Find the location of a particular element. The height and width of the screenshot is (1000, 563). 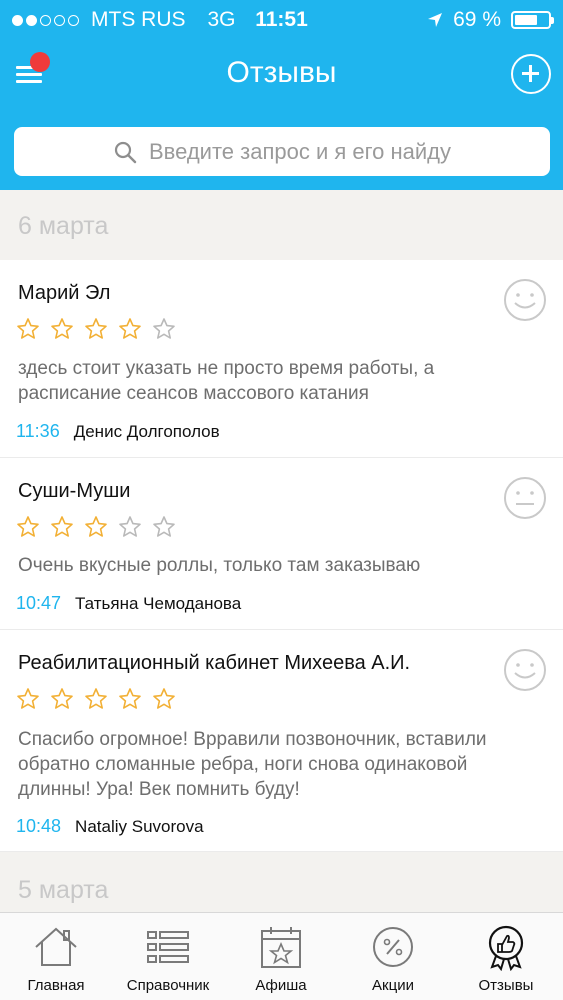

list-icon is located at coordinates (168, 947).